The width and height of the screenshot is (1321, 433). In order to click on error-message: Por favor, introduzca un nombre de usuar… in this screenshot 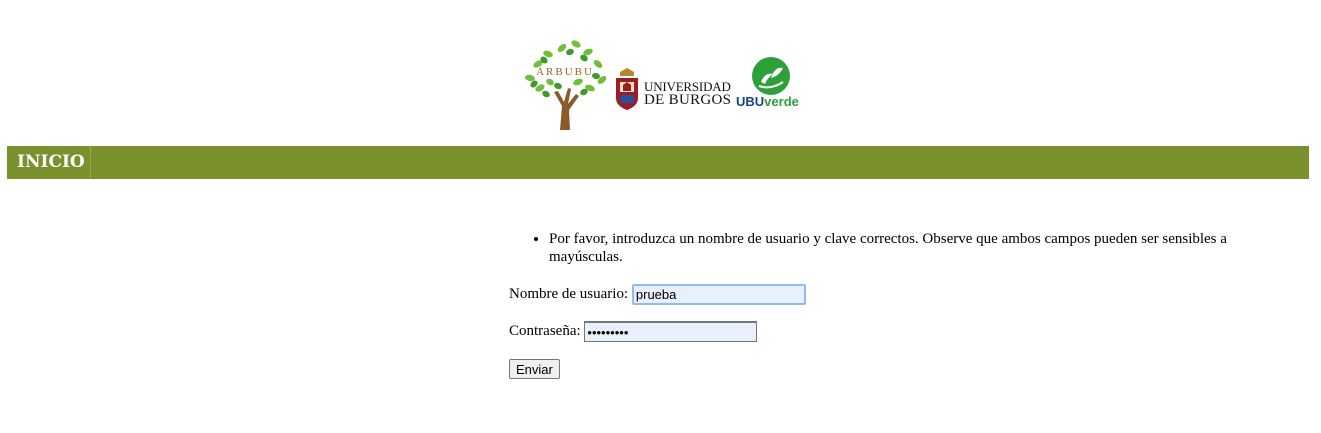, I will do `click(919, 248)`.